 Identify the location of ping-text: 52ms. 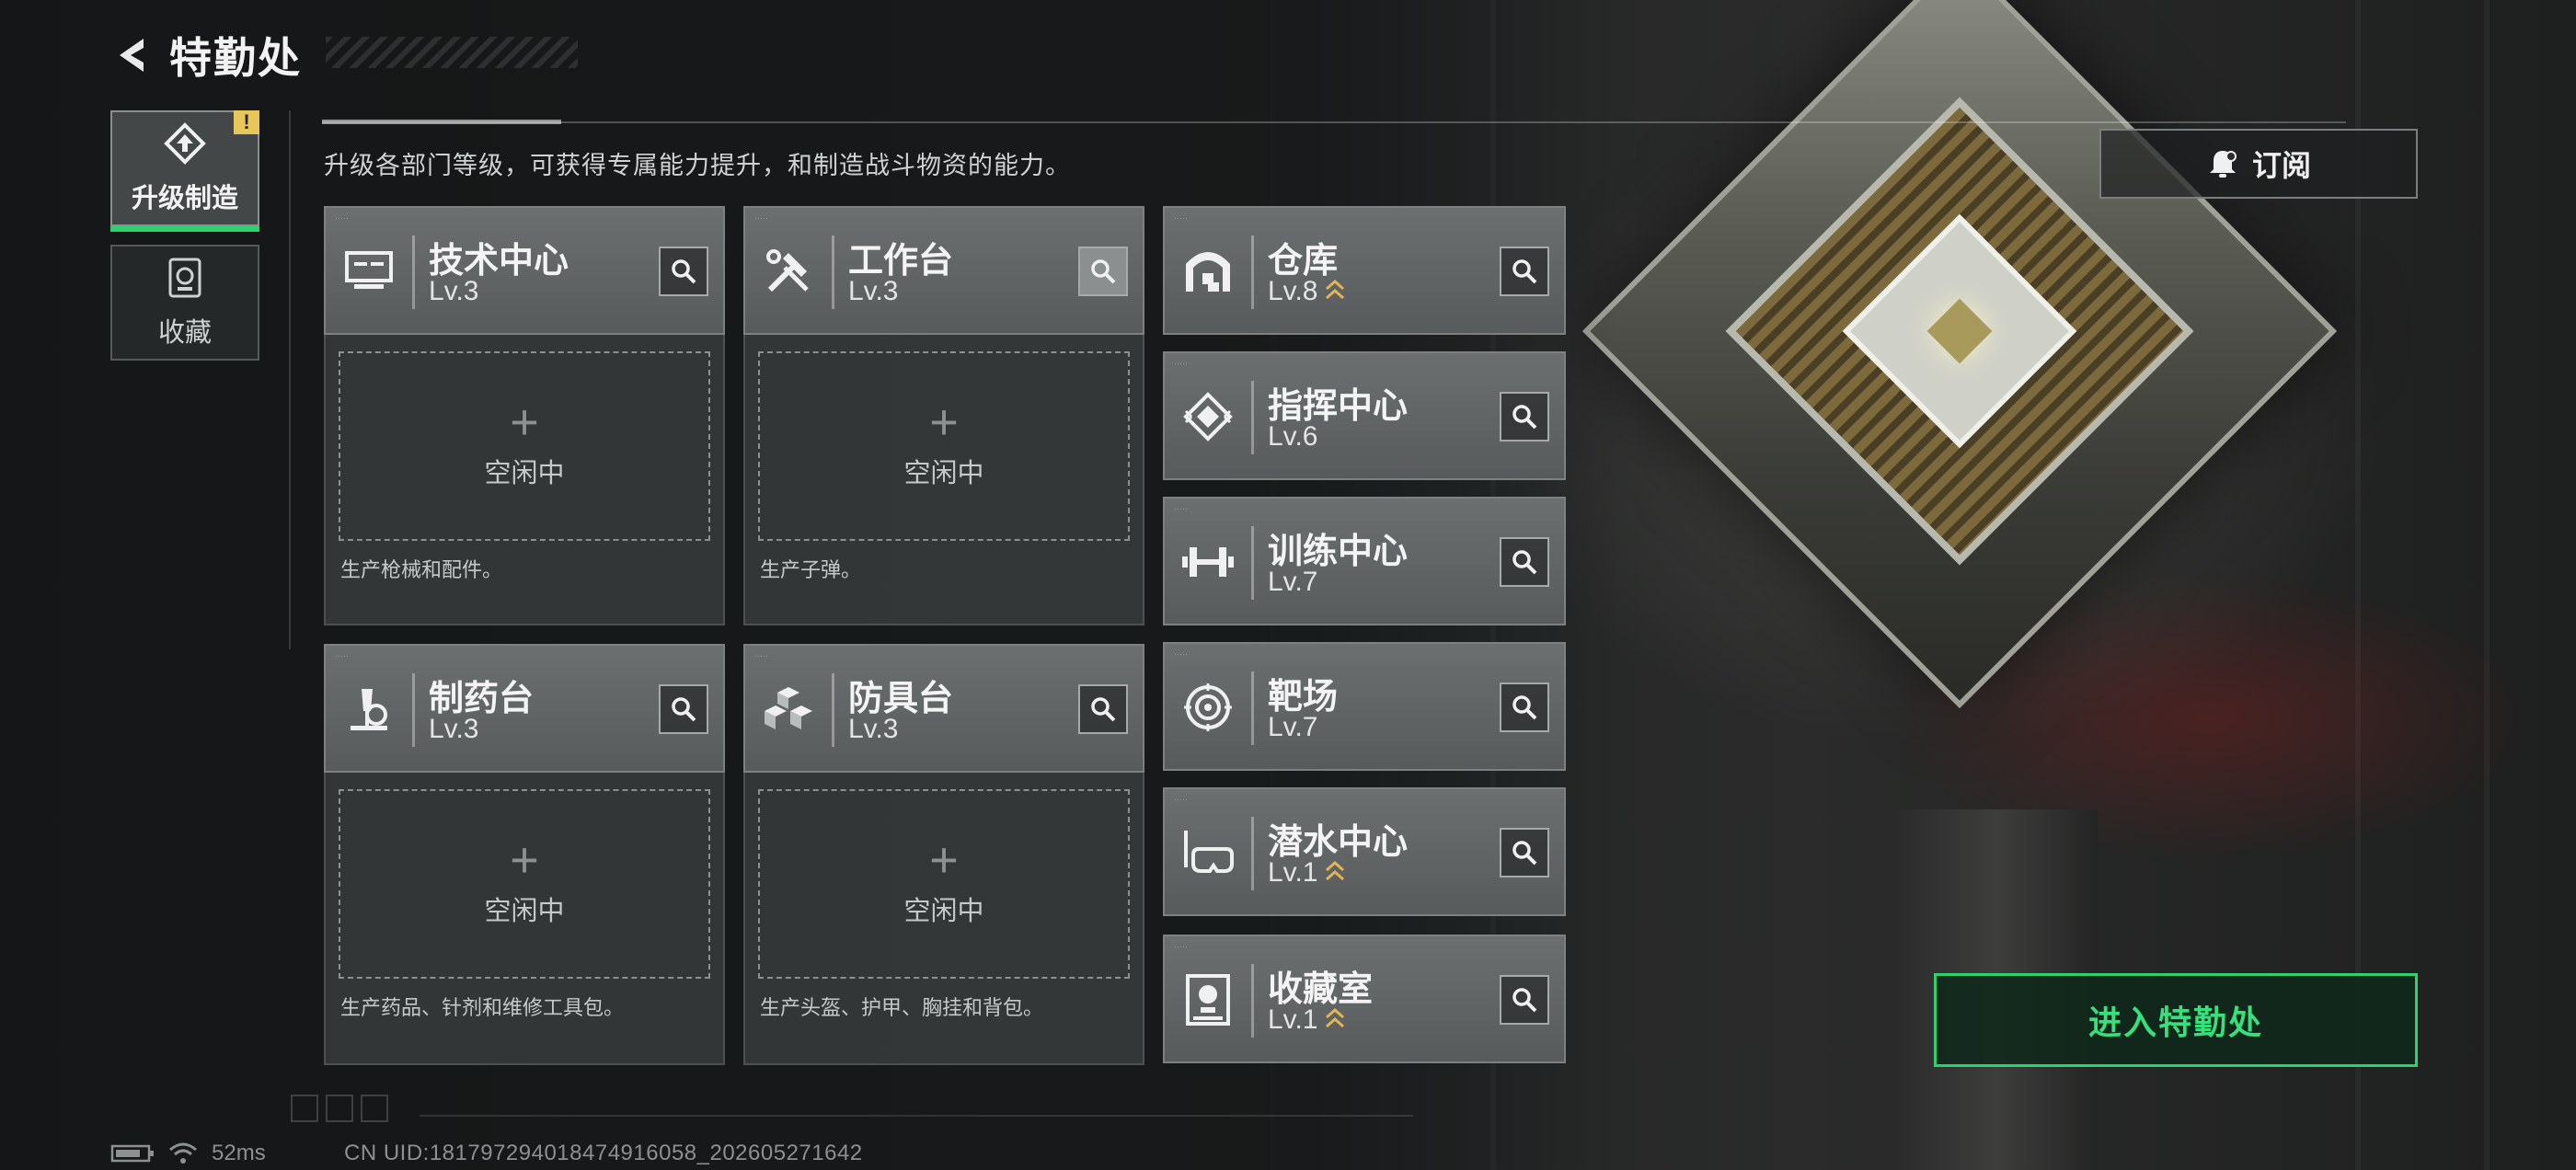
(239, 1153).